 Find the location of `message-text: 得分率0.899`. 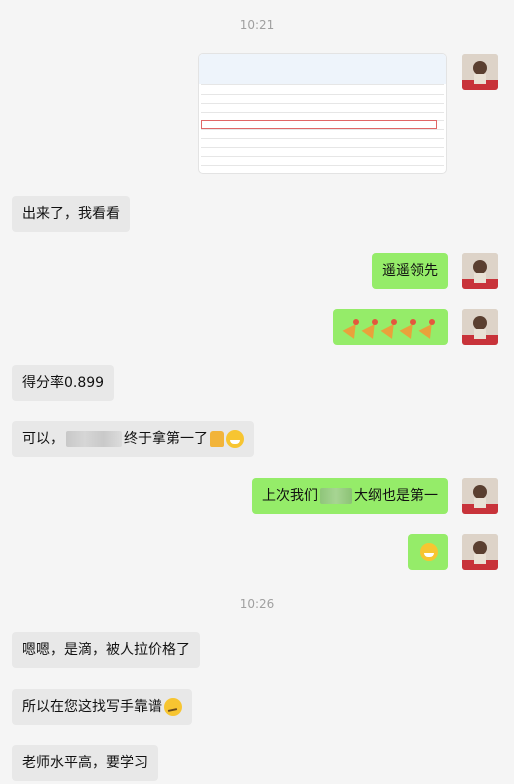

message-text: 得分率0.899 is located at coordinates (63, 383).